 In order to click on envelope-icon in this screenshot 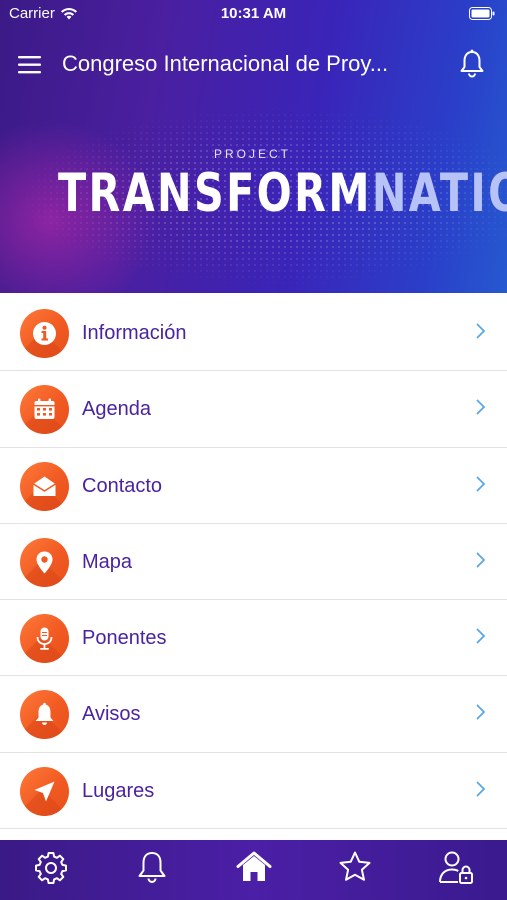, I will do `click(44, 486)`.